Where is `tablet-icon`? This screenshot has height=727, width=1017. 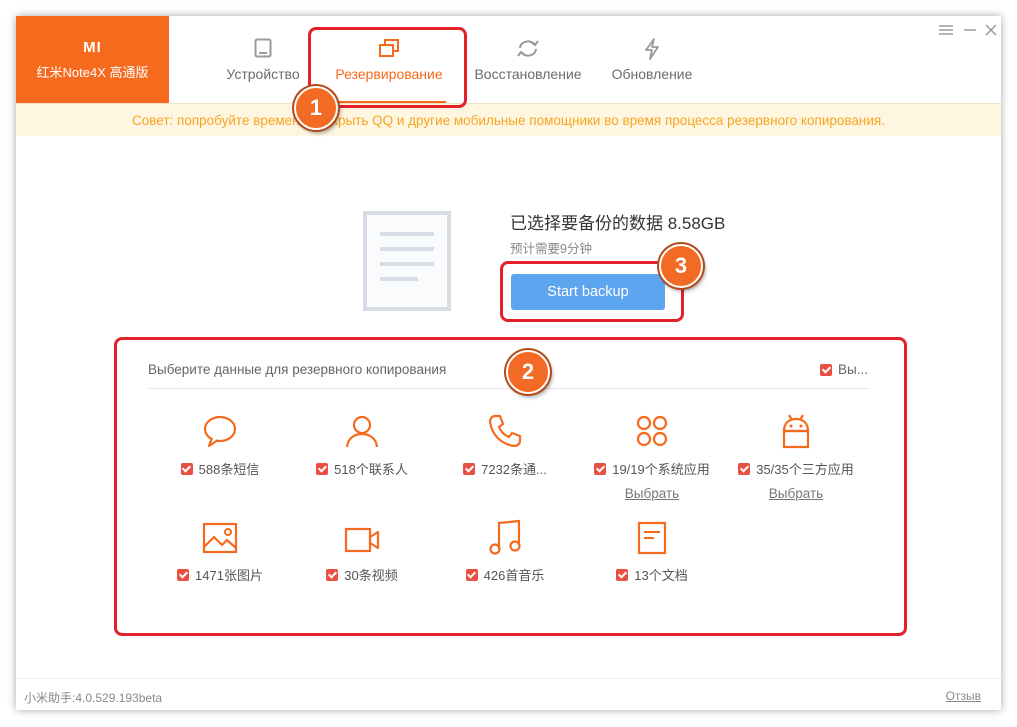 tablet-icon is located at coordinates (263, 49).